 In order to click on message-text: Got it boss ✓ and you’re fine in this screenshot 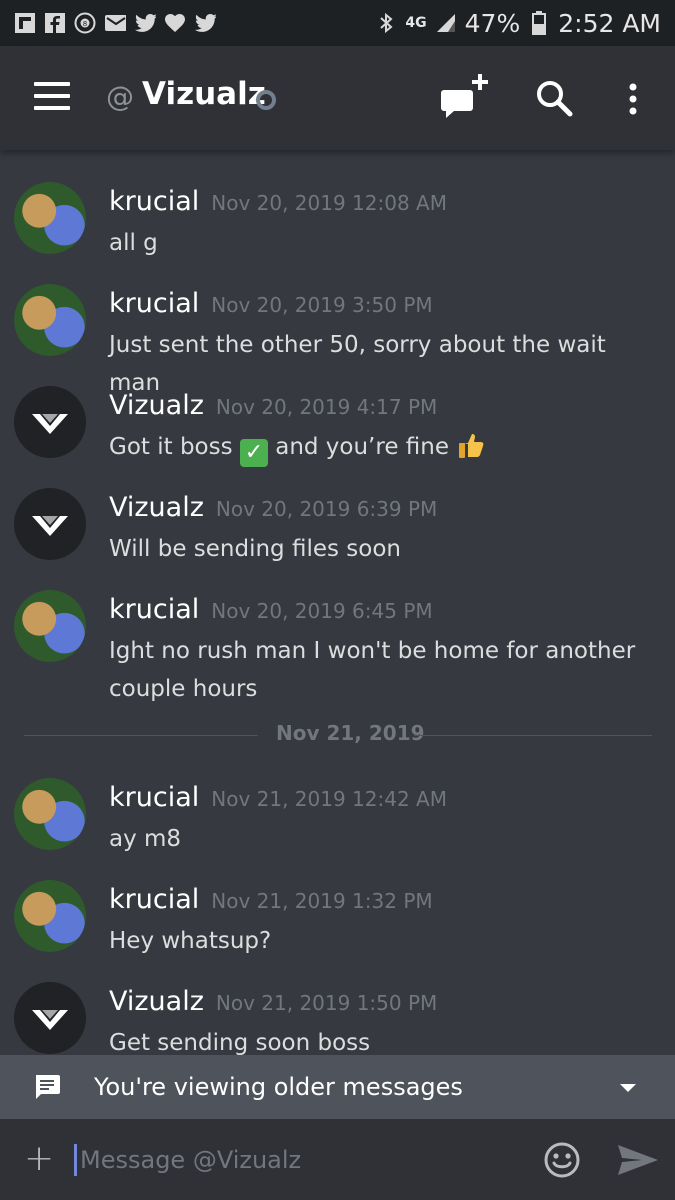, I will do `click(379, 447)`.